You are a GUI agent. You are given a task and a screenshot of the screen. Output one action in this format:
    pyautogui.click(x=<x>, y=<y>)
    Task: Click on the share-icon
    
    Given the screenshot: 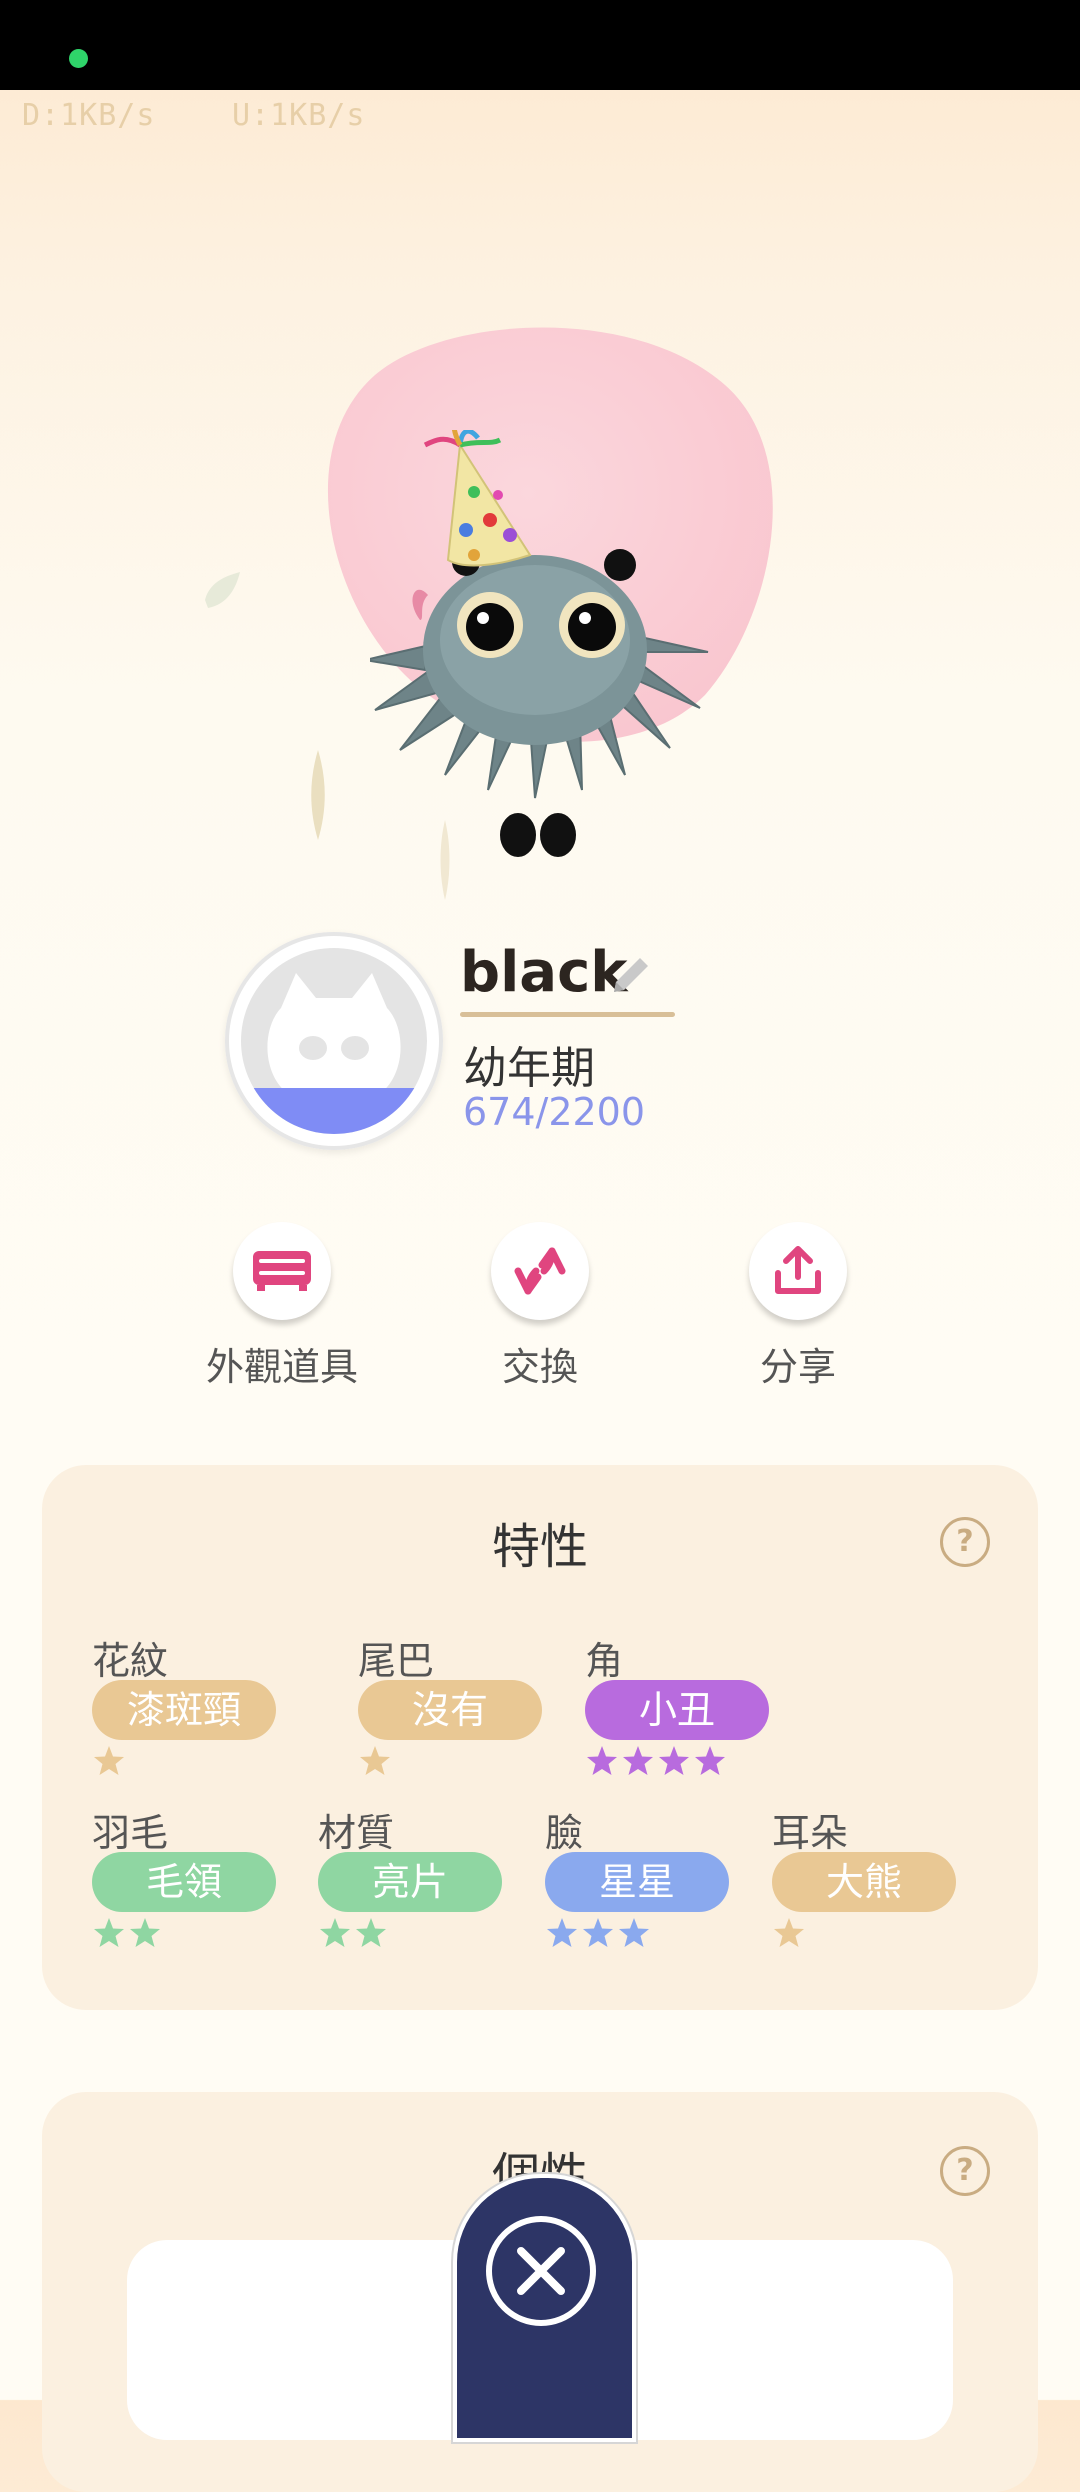 What is the action you would take?
    pyautogui.click(x=798, y=1270)
    